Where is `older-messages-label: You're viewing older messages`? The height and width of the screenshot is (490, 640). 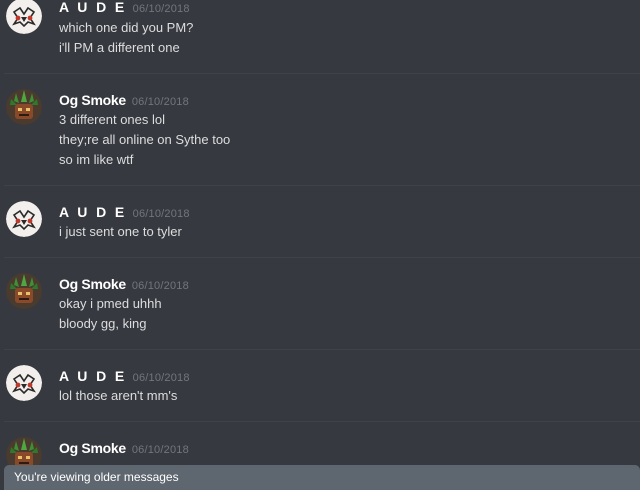 older-messages-label: You're viewing older messages is located at coordinates (96, 477).